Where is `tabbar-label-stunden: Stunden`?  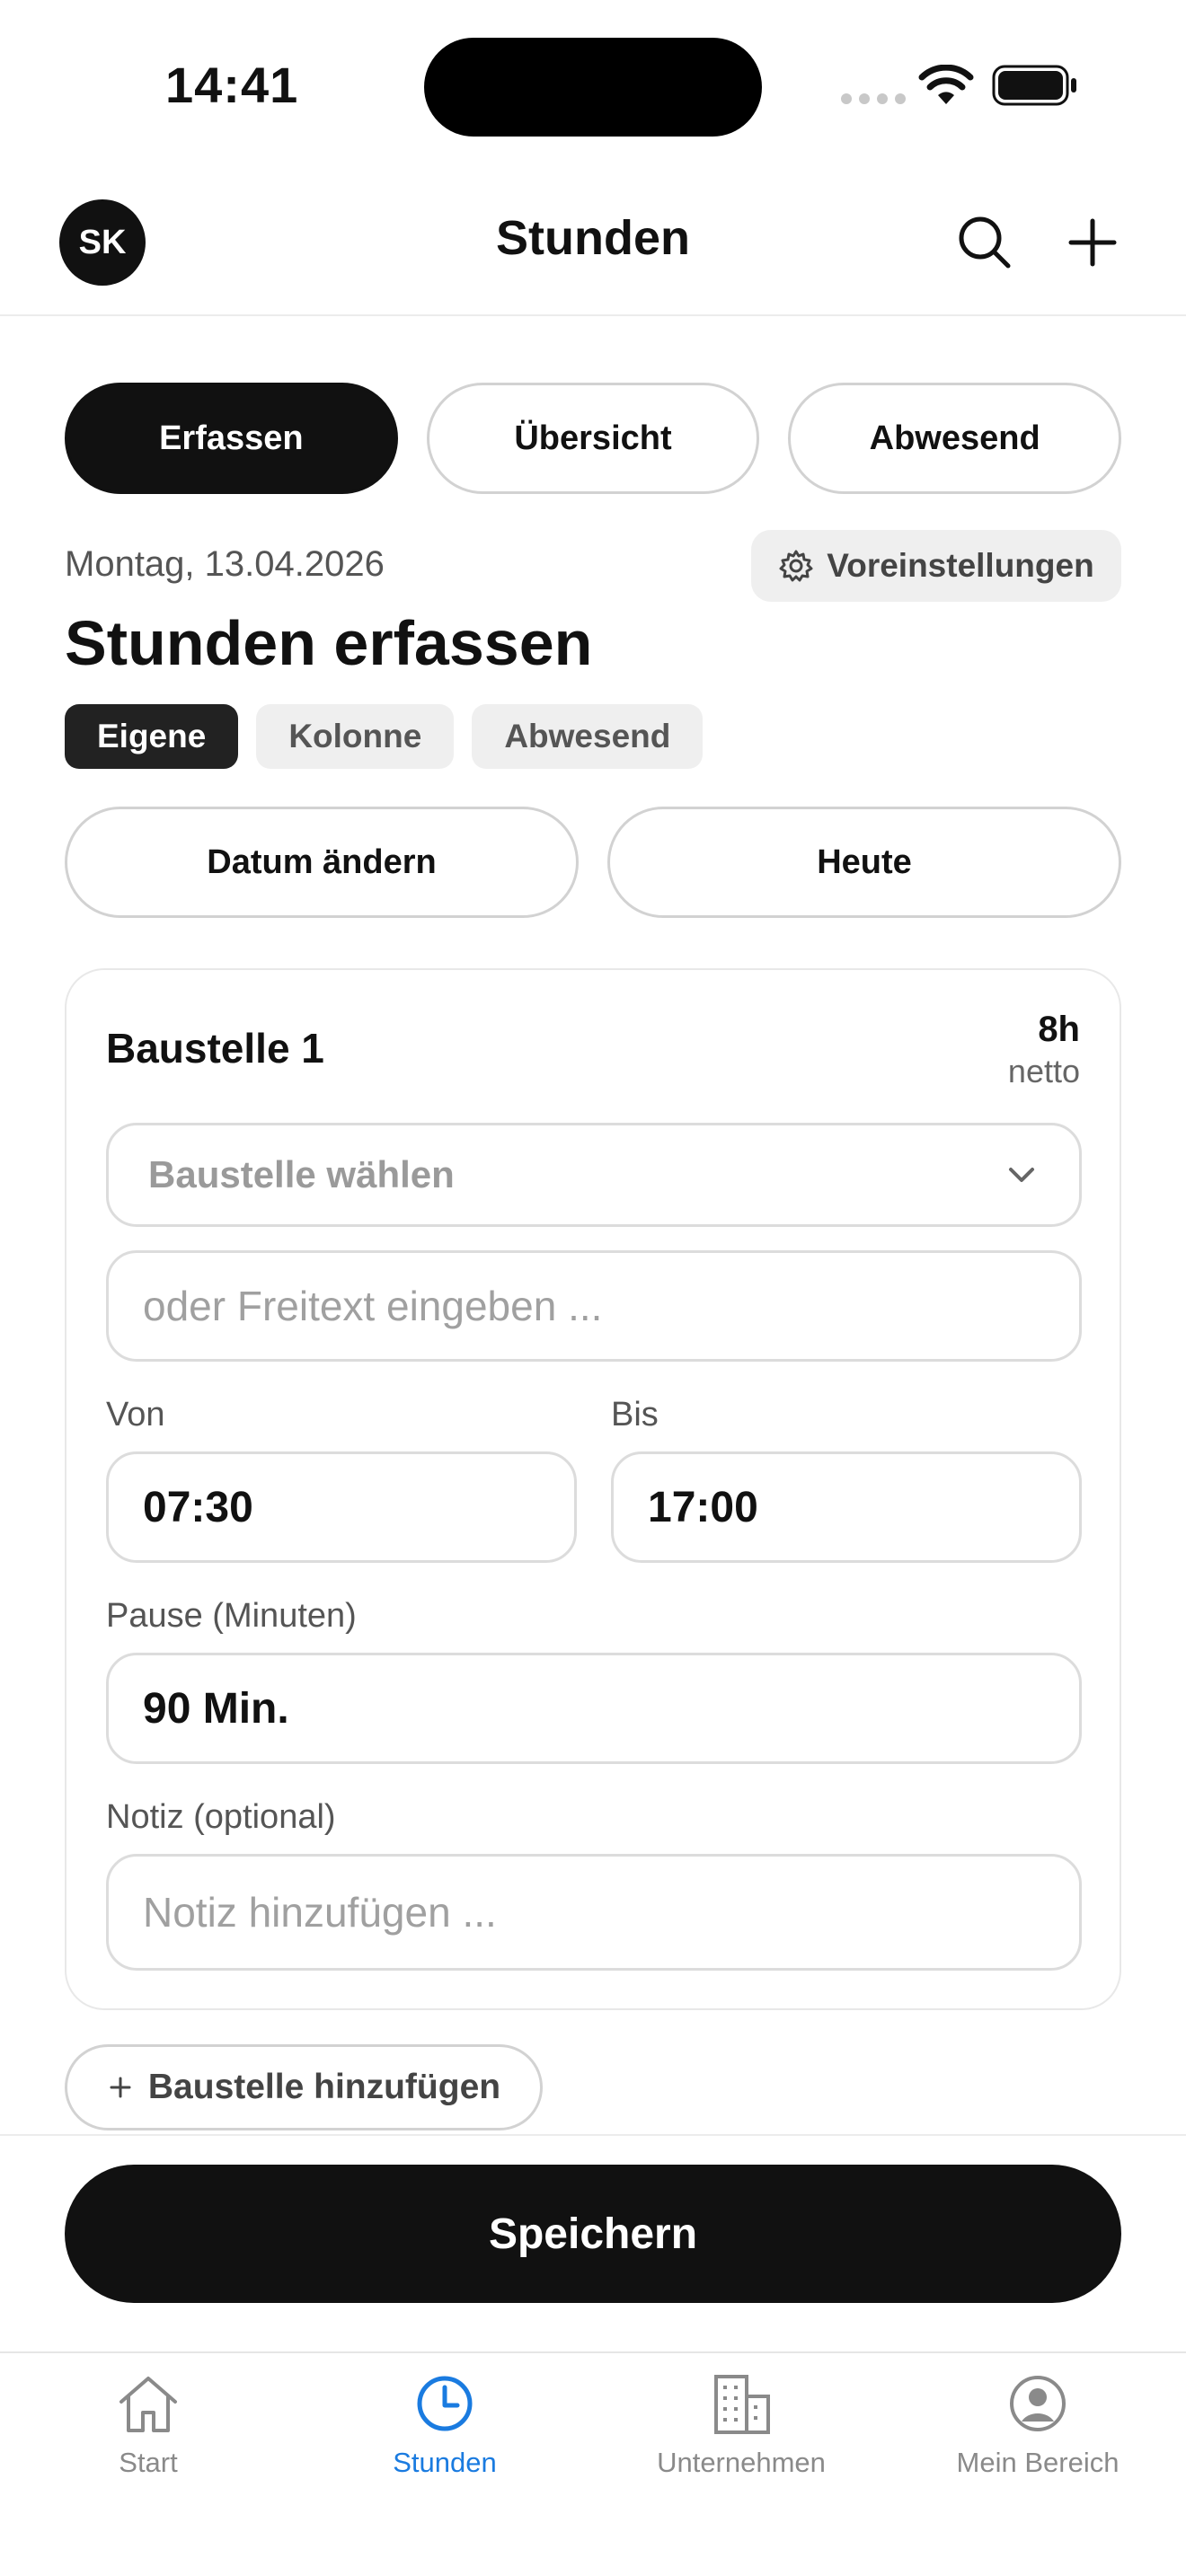 tabbar-label-stunden: Stunden is located at coordinates (445, 2462).